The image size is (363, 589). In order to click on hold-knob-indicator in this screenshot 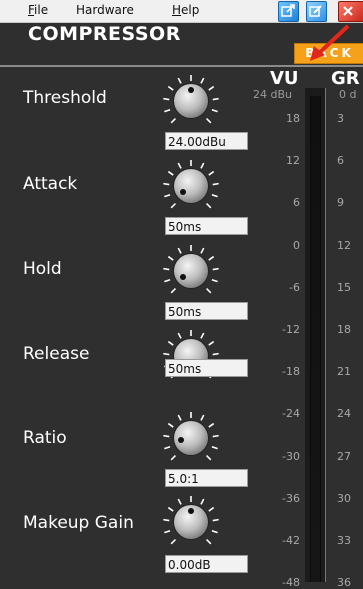, I will do `click(183, 277)`.